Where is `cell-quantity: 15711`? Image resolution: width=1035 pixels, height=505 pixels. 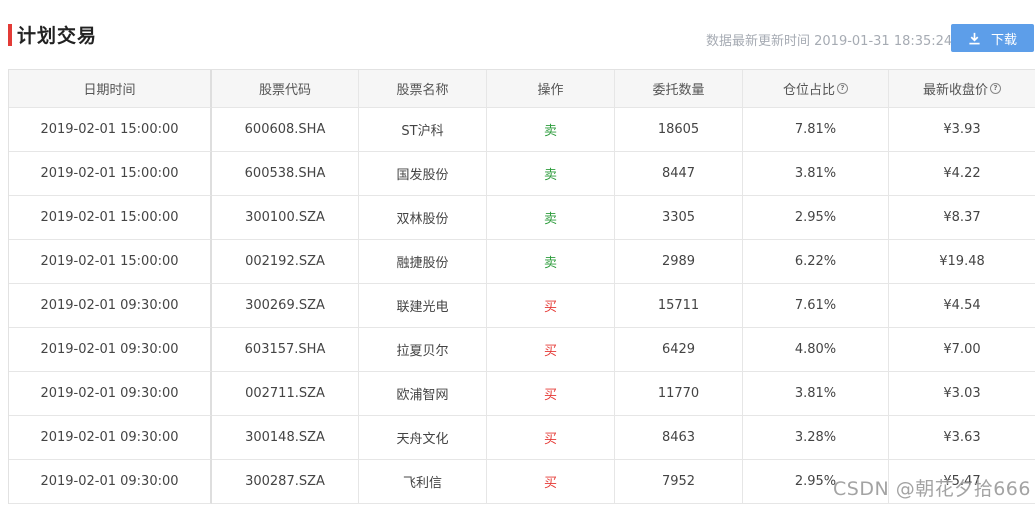 cell-quantity: 15711 is located at coordinates (679, 306).